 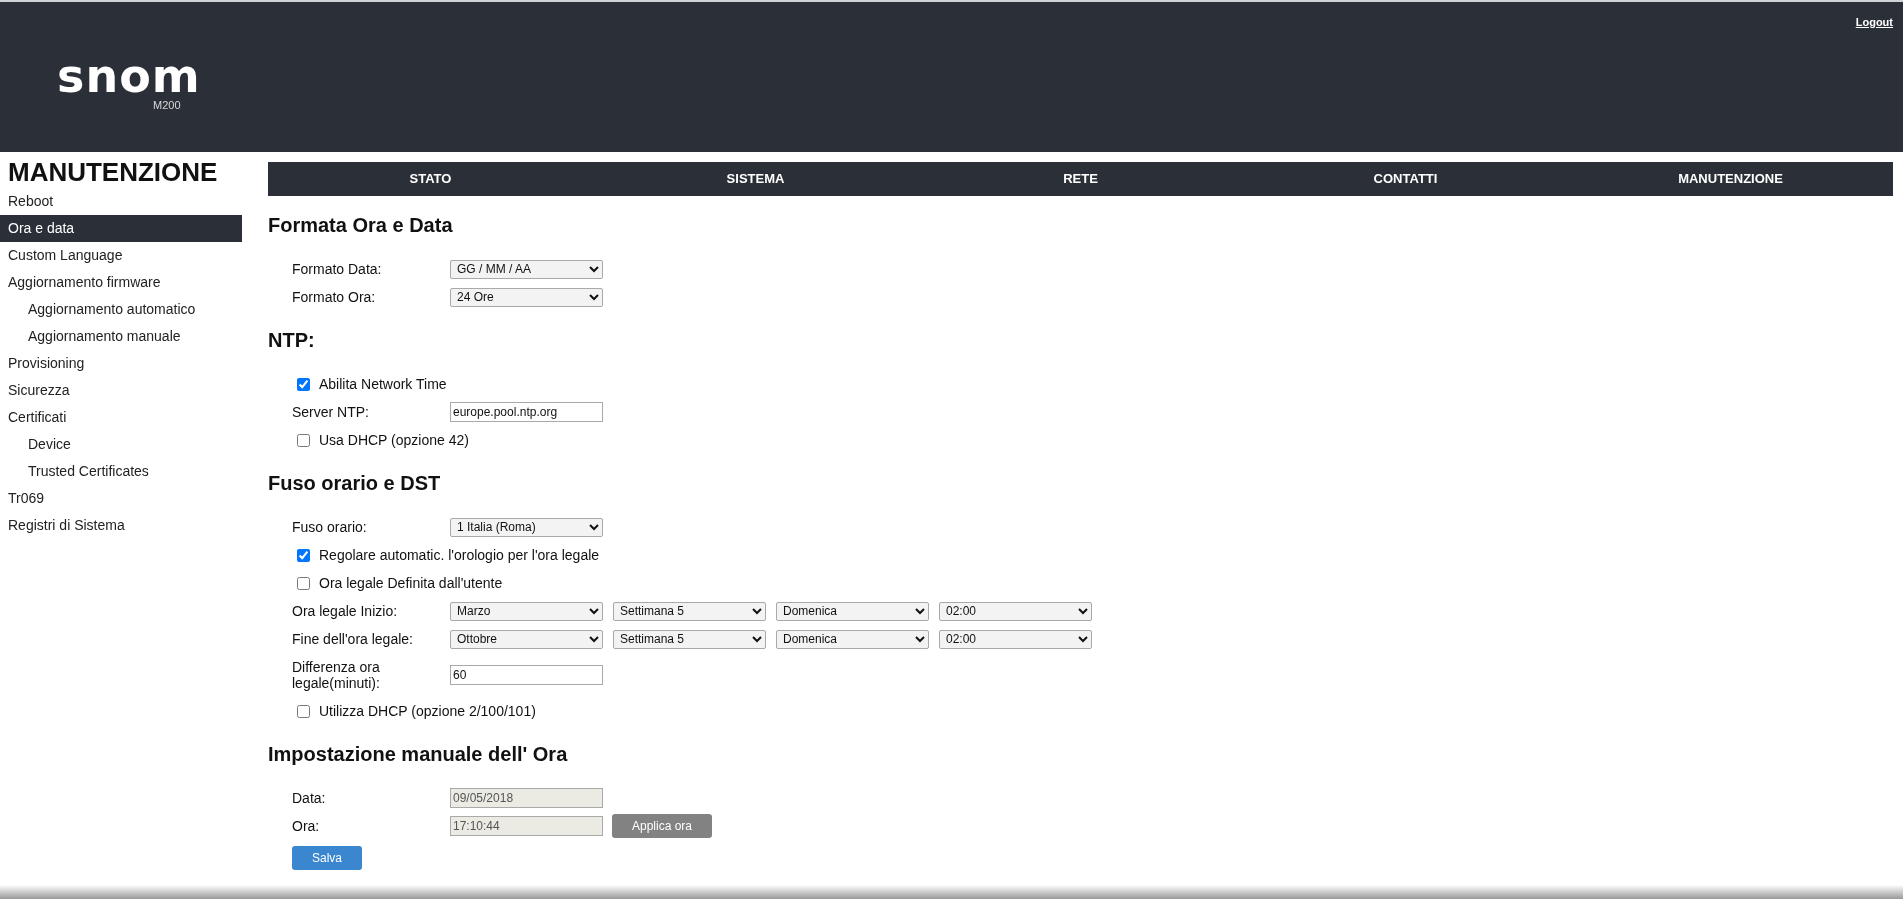 I want to click on dropdown: 1 Italia (Roma), so click(x=526, y=527).